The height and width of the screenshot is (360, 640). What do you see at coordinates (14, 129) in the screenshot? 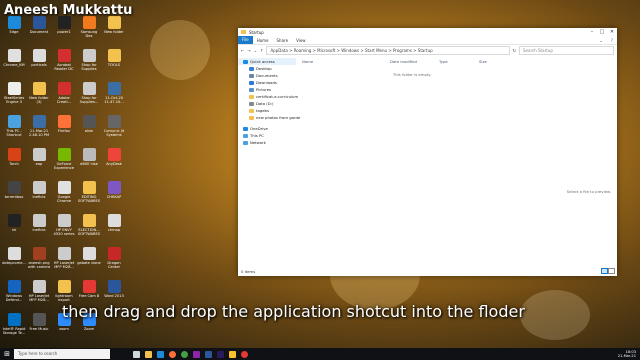
I see `desktop-shortcut: This PC - Shortcut` at bounding box center [14, 129].